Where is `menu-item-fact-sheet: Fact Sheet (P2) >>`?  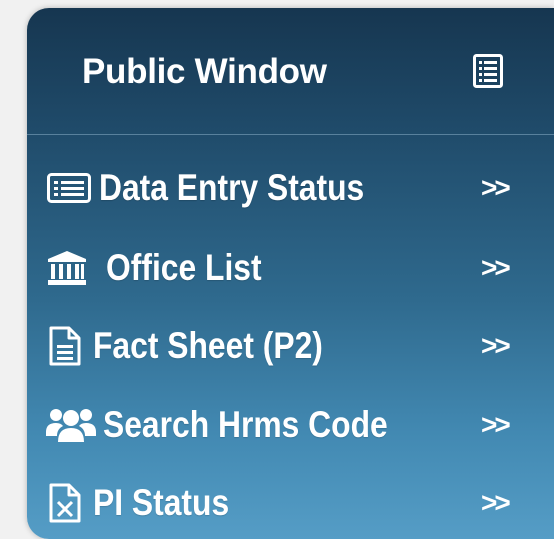 menu-item-fact-sheet: Fact Sheet (P2) >> is located at coordinates (290, 346).